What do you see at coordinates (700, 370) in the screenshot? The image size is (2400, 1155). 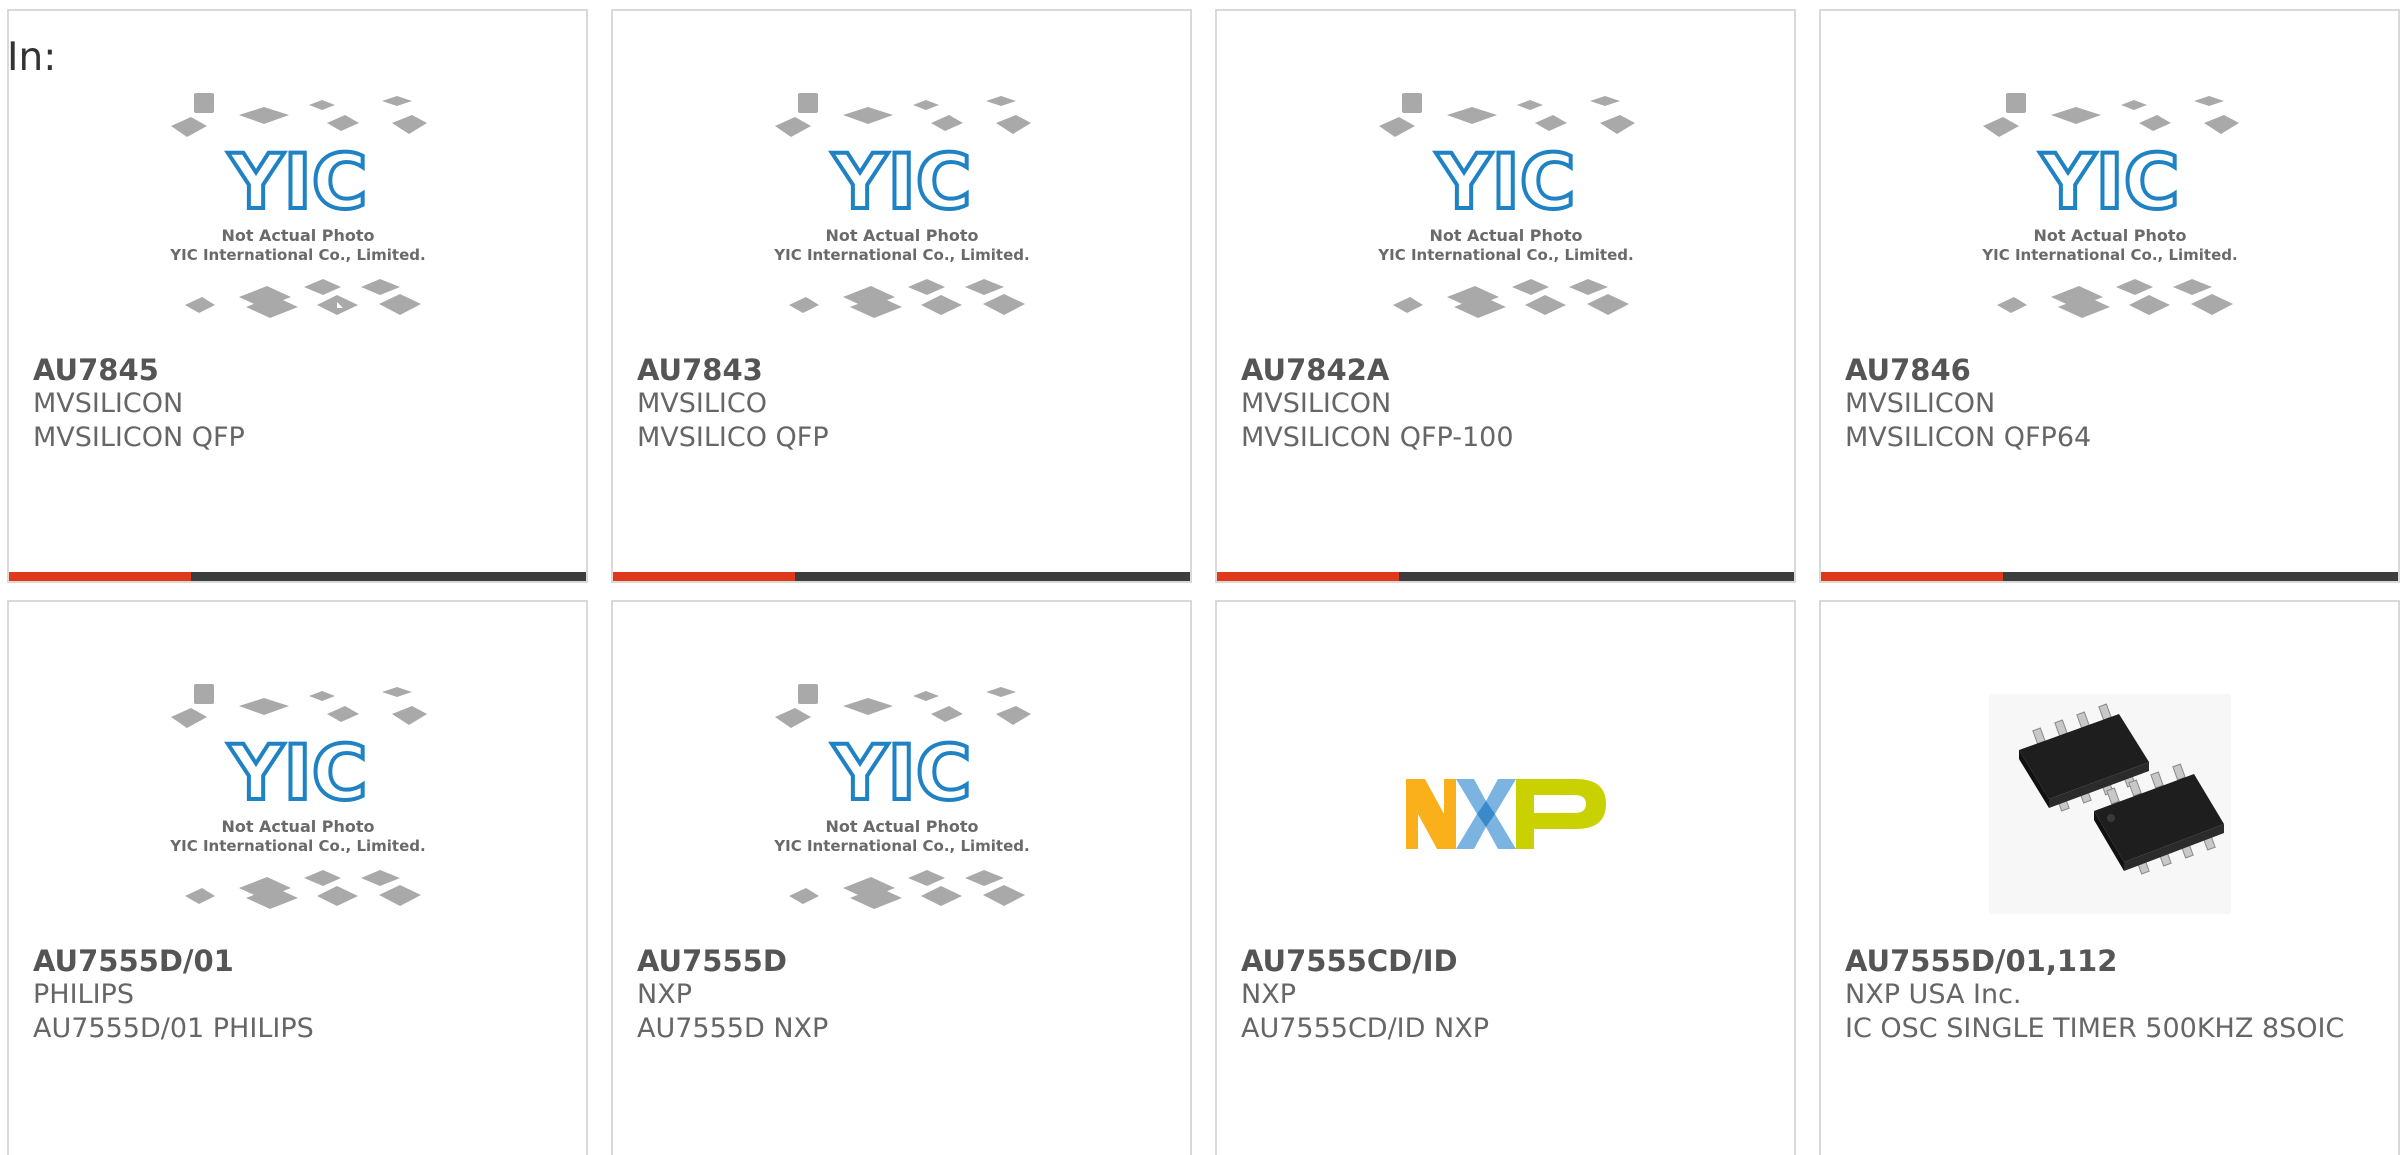 I see `part-number: AU7843` at bounding box center [700, 370].